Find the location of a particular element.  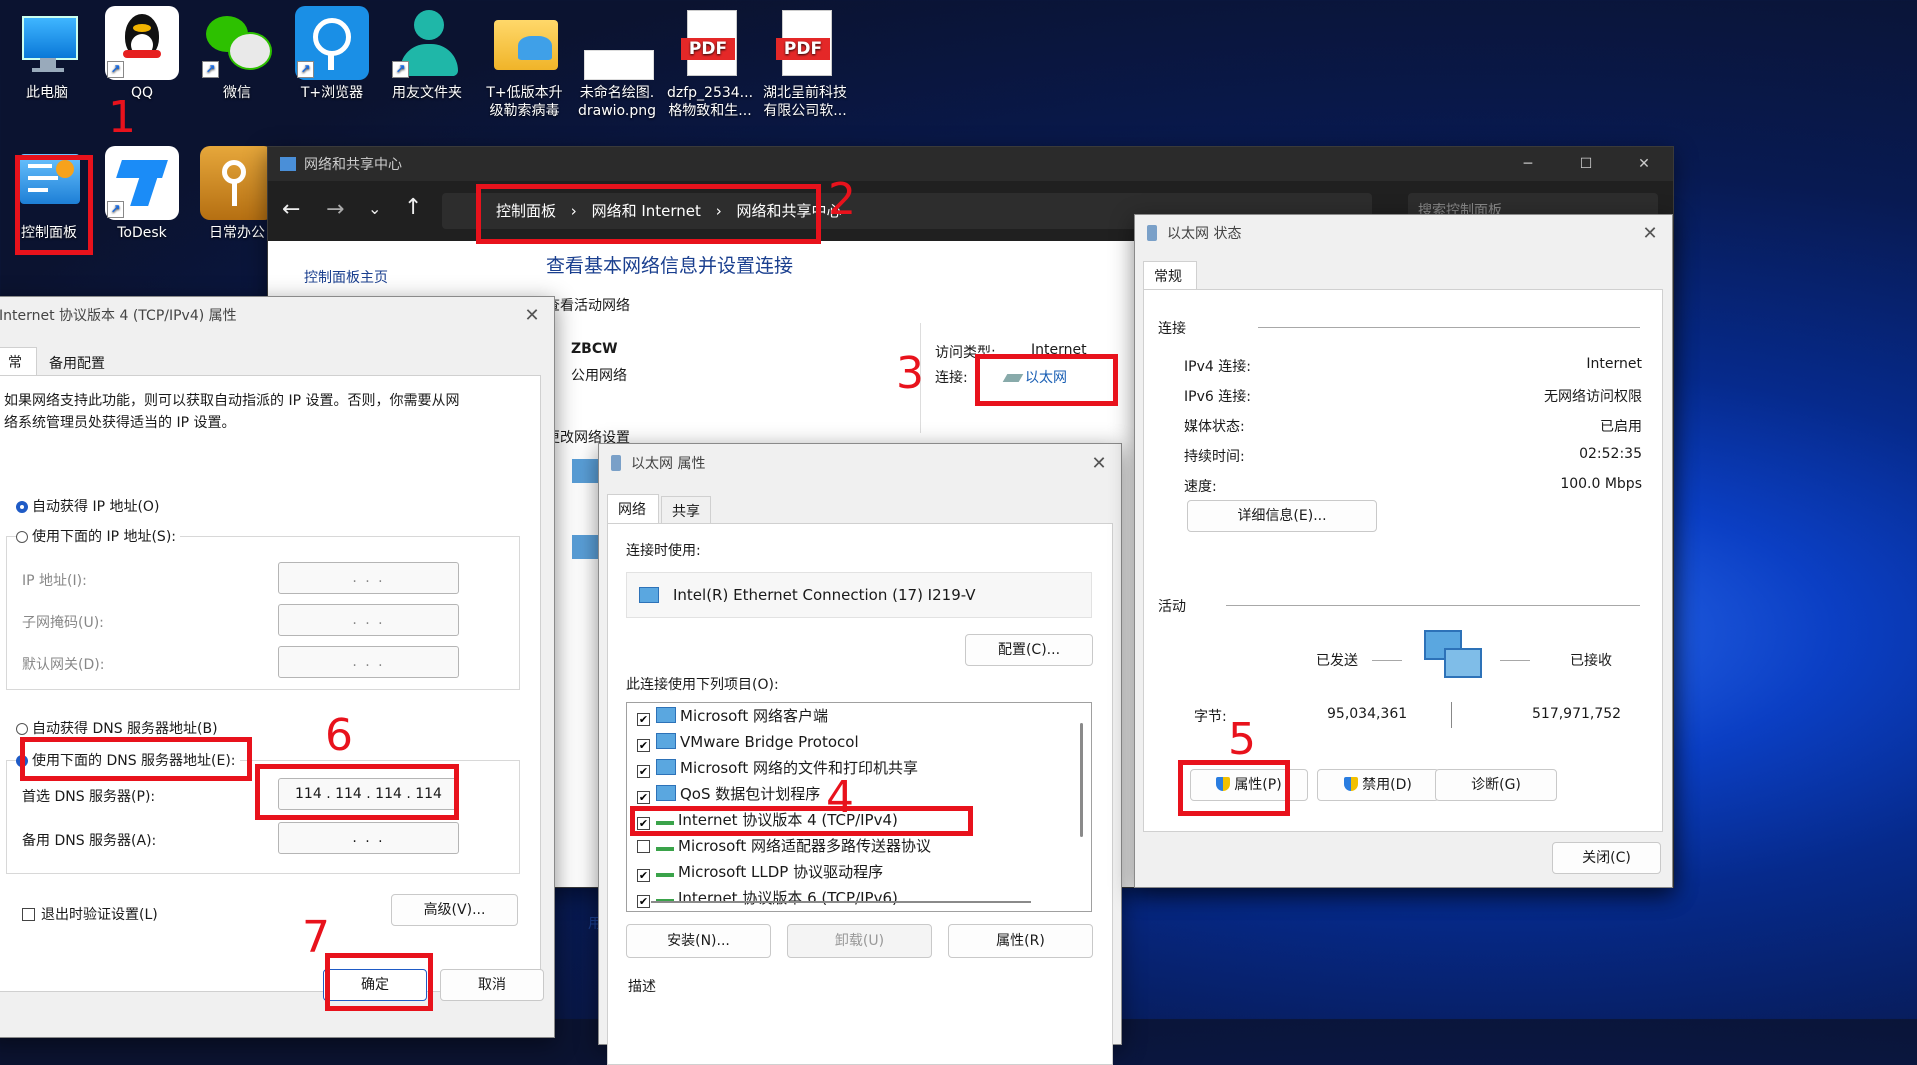

tab-network: 网络 is located at coordinates (633, 508).